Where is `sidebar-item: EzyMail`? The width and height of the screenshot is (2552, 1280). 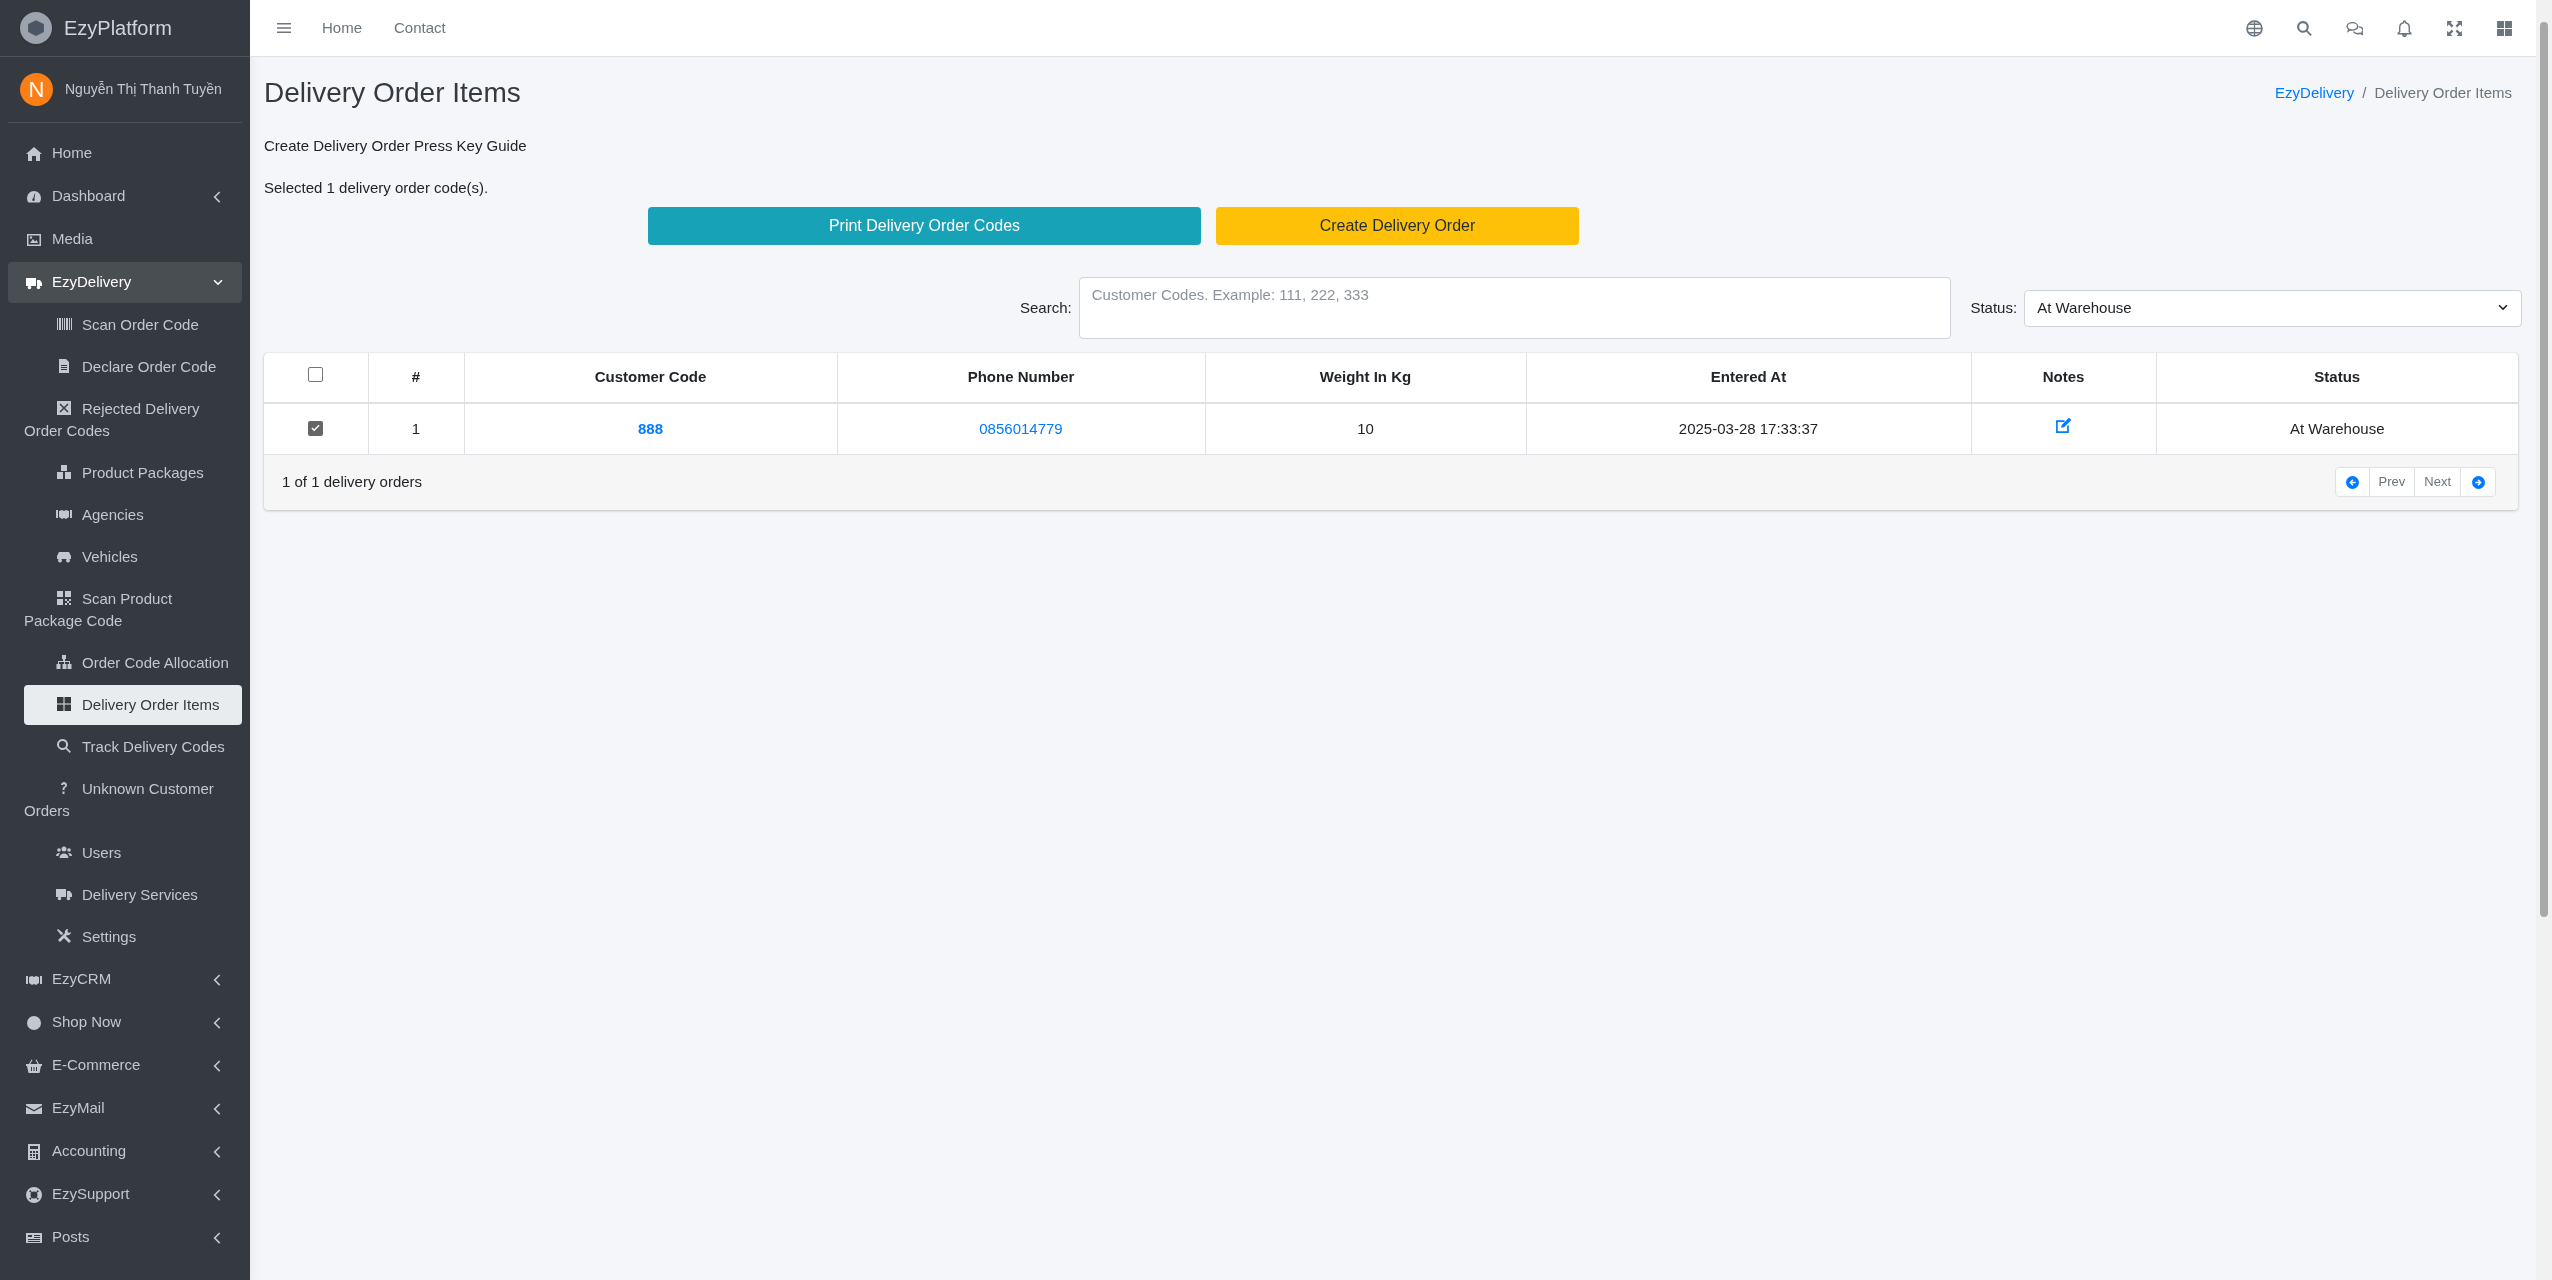 sidebar-item: EzyMail is located at coordinates (125, 1108).